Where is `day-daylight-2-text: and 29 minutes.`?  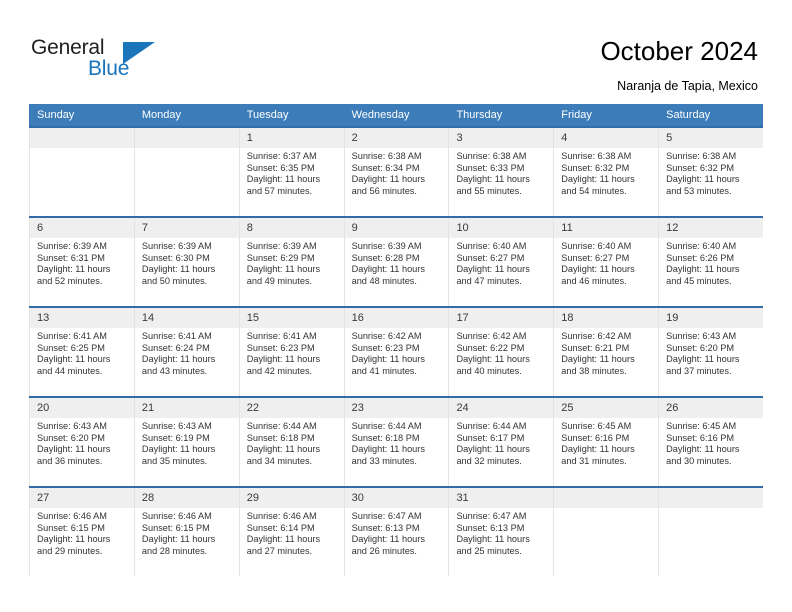 day-daylight-2-text: and 29 minutes. is located at coordinates (70, 550).